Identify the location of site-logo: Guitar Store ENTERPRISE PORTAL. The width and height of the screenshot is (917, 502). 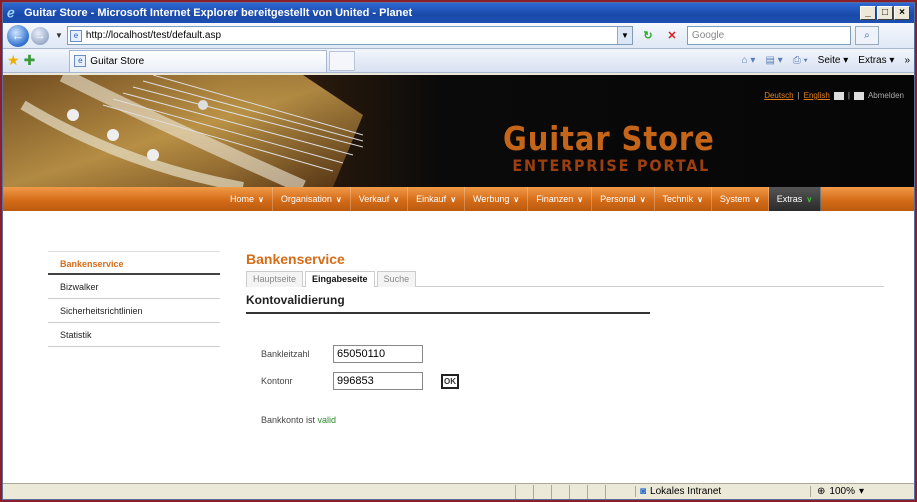
(623, 148).